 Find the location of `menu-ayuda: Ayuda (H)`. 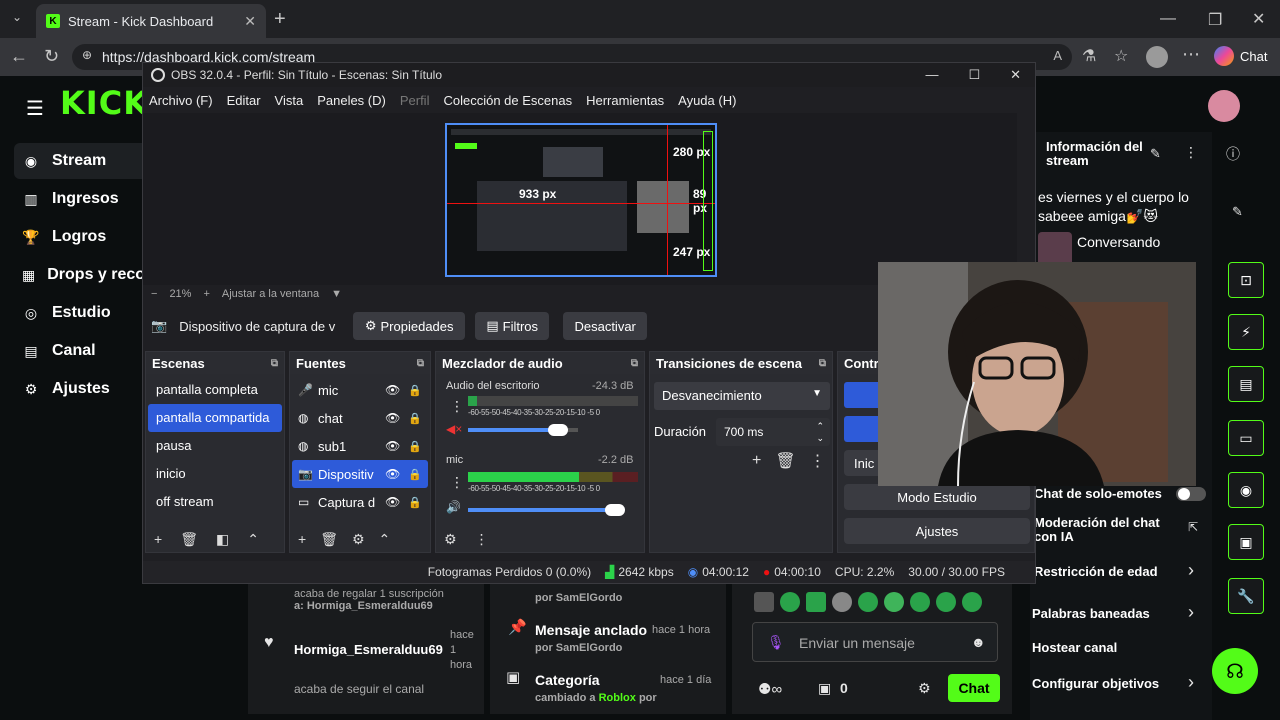

menu-ayuda: Ayuda (H) is located at coordinates (707, 100).